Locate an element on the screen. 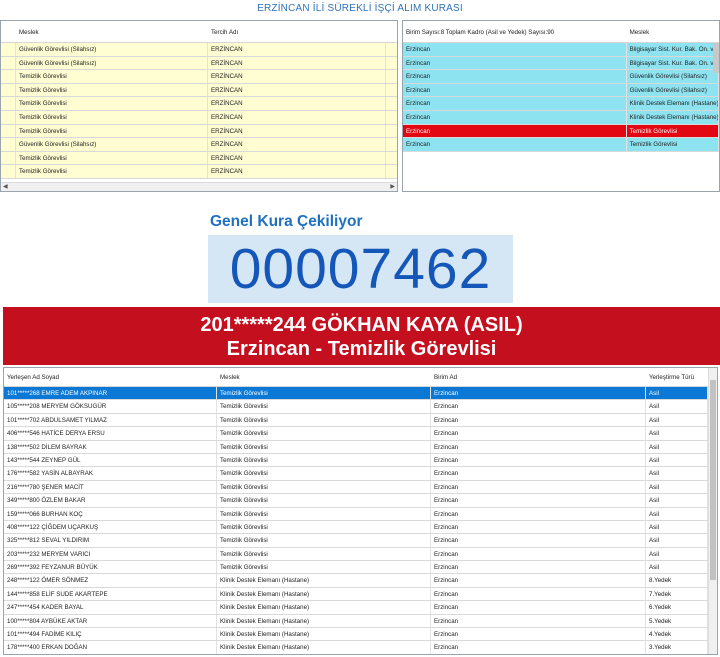  table-cell: 247*****454 KADER BAYAL is located at coordinates (110, 607).